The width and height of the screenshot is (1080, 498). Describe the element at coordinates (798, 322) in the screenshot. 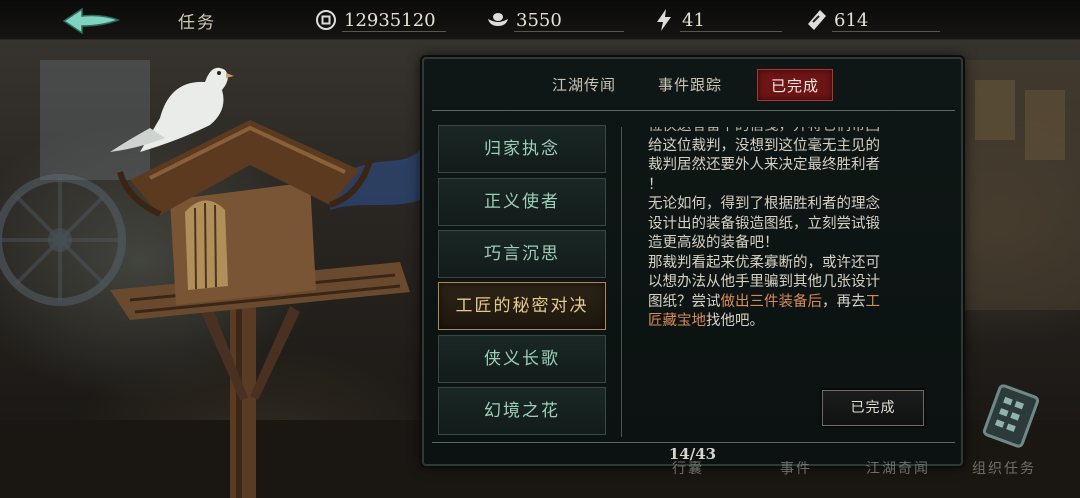

I see `desc-line: 匠藏宝地找他吧。` at that location.